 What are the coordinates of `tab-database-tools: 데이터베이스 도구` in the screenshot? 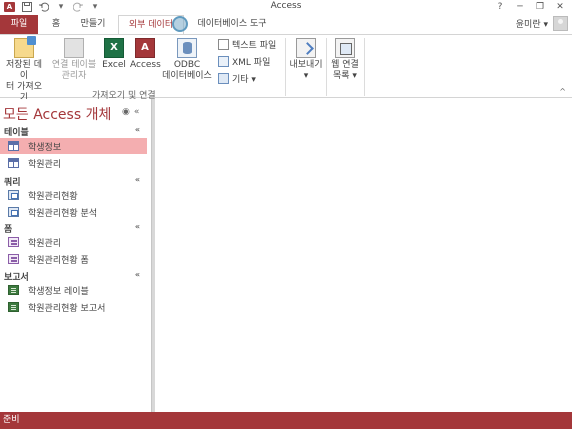 It's located at (232, 24).